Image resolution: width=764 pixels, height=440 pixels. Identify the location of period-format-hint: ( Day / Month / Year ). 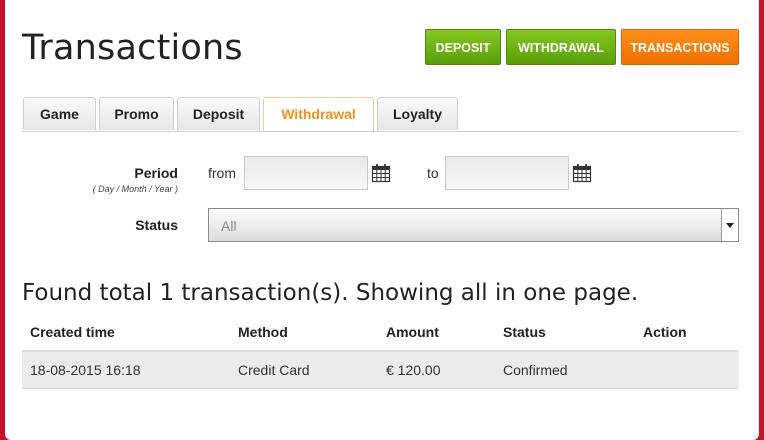
(135, 189).